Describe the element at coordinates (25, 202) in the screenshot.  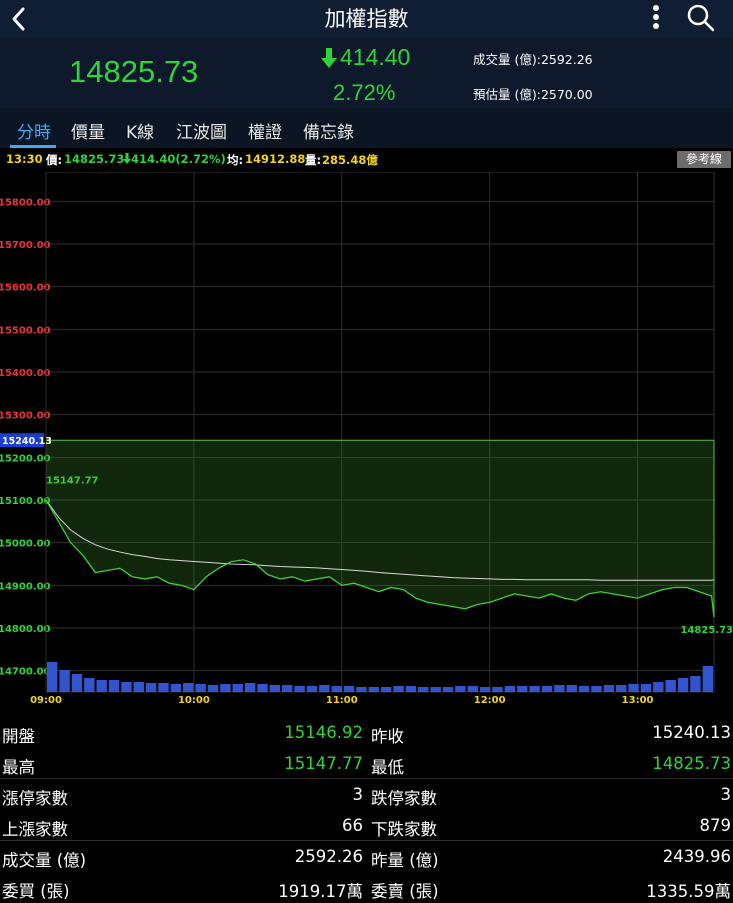
I see `y-tick-label: 15800.00` at that location.